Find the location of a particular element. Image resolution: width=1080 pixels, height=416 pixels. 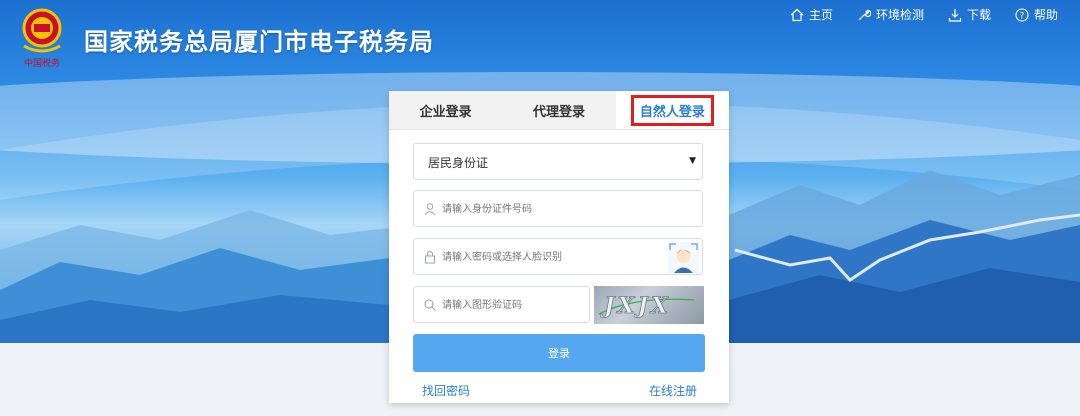

user-icon is located at coordinates (430, 209).